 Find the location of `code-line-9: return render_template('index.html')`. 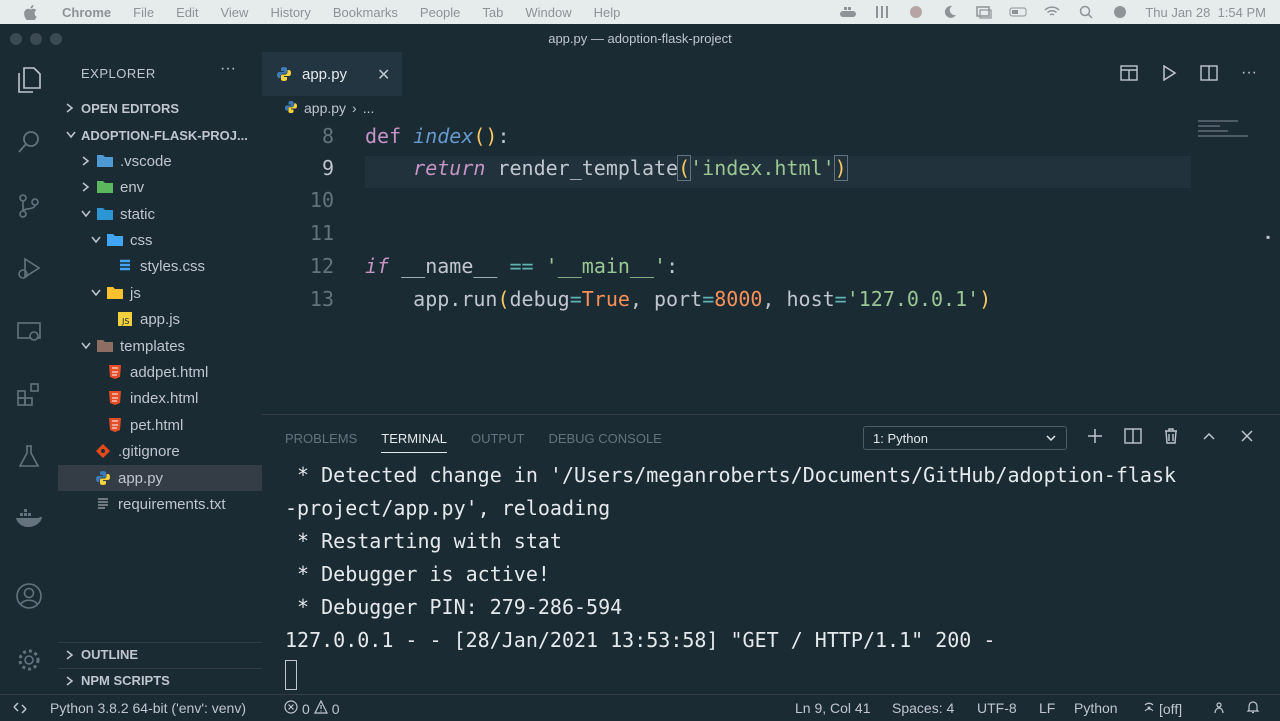

code-line-9: return render_template('index.html') is located at coordinates (630, 168).